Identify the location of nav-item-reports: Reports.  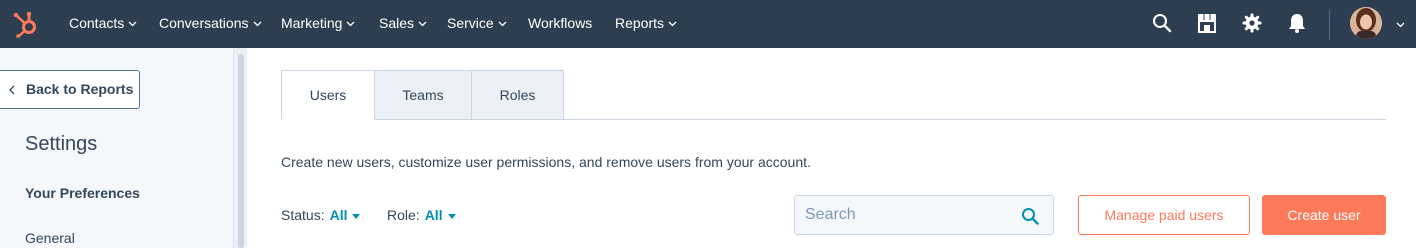
(646, 24).